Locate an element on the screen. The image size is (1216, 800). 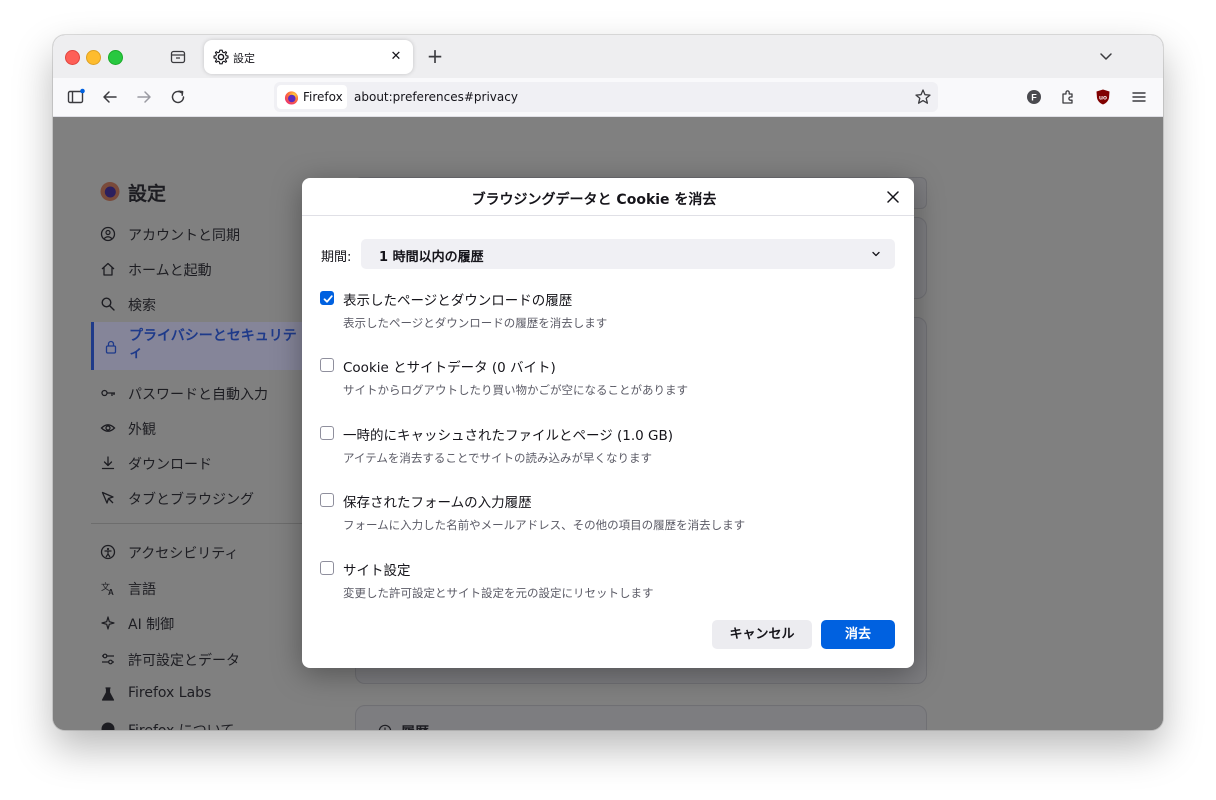
period-label: 期間: is located at coordinates (336, 257).